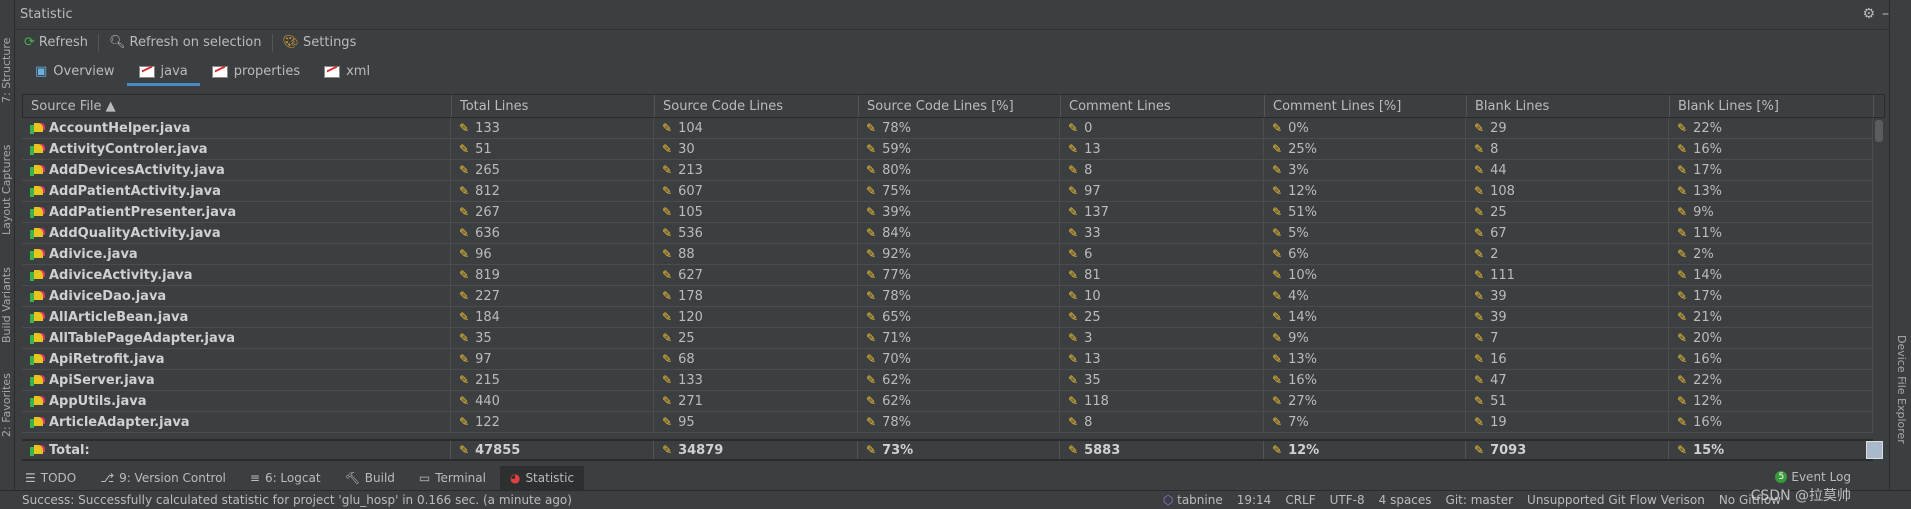  I want to click on column-header: Blank Lines, so click(1568, 106).